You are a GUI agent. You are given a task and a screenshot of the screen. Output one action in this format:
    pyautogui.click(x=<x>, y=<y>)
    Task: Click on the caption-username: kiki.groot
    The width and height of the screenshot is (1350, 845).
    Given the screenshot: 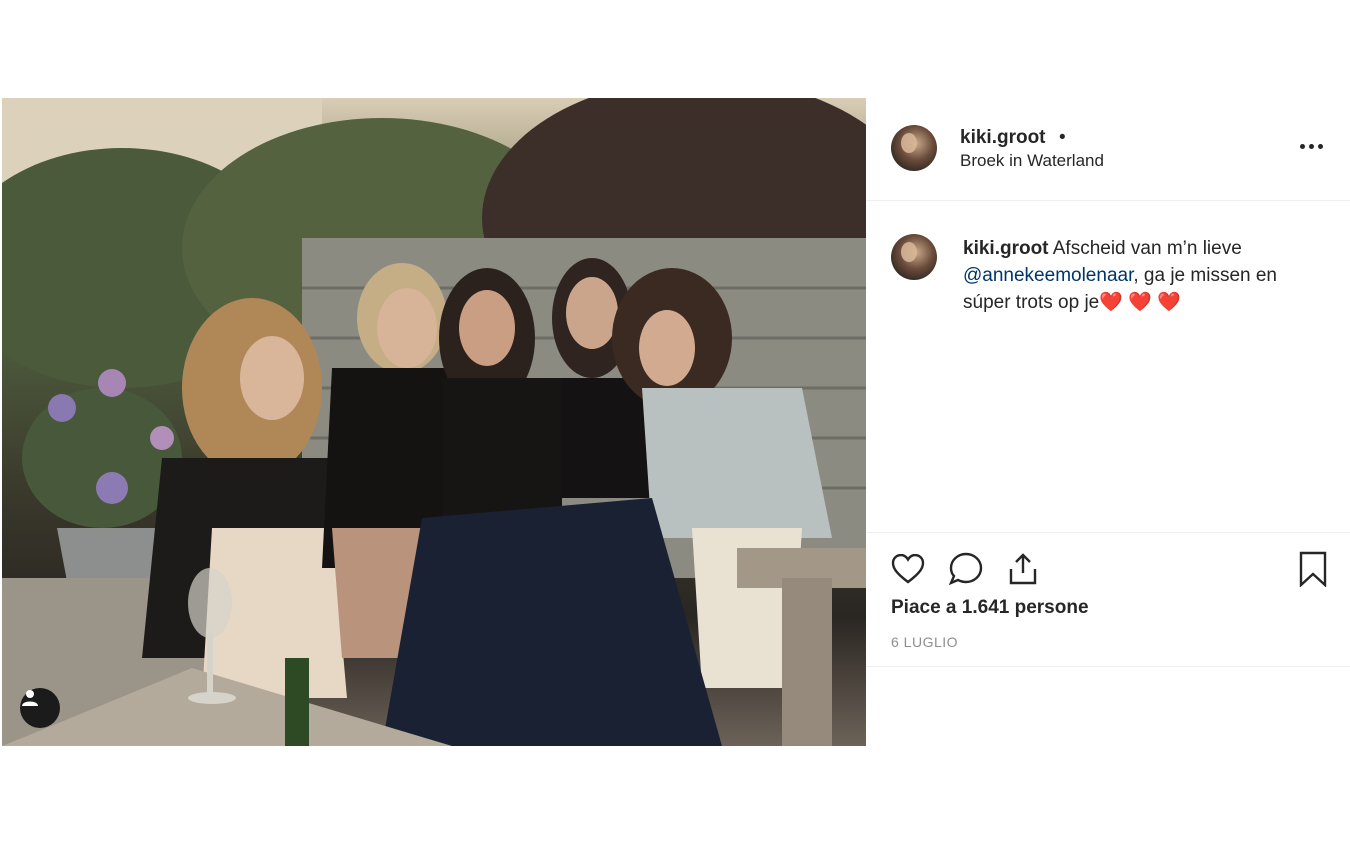 What is the action you would take?
    pyautogui.click(x=1006, y=248)
    